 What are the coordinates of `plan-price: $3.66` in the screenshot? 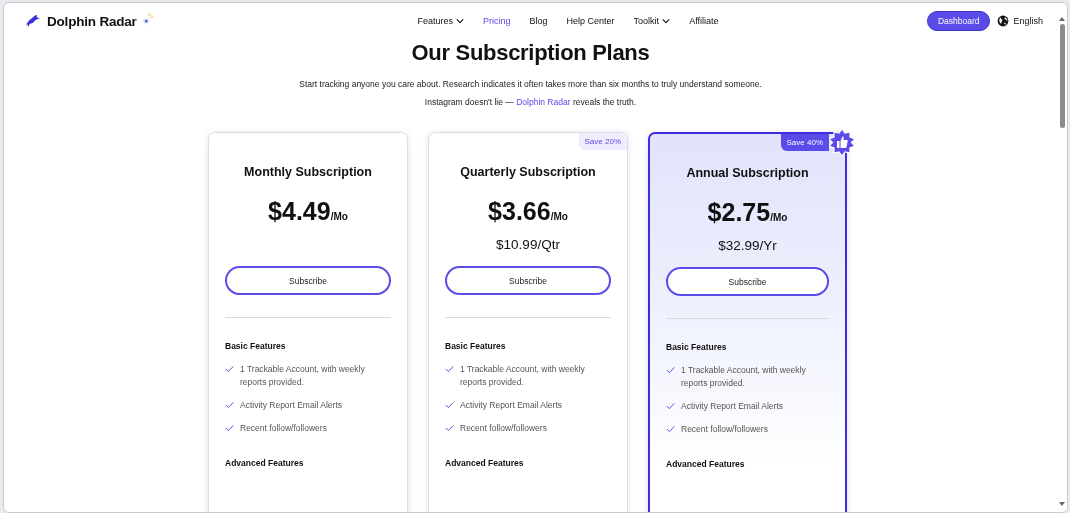 It's located at (519, 211).